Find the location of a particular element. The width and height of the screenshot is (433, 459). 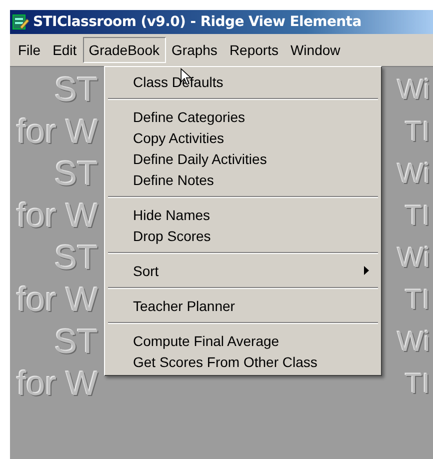

menu-bar-item: Window is located at coordinates (315, 50).